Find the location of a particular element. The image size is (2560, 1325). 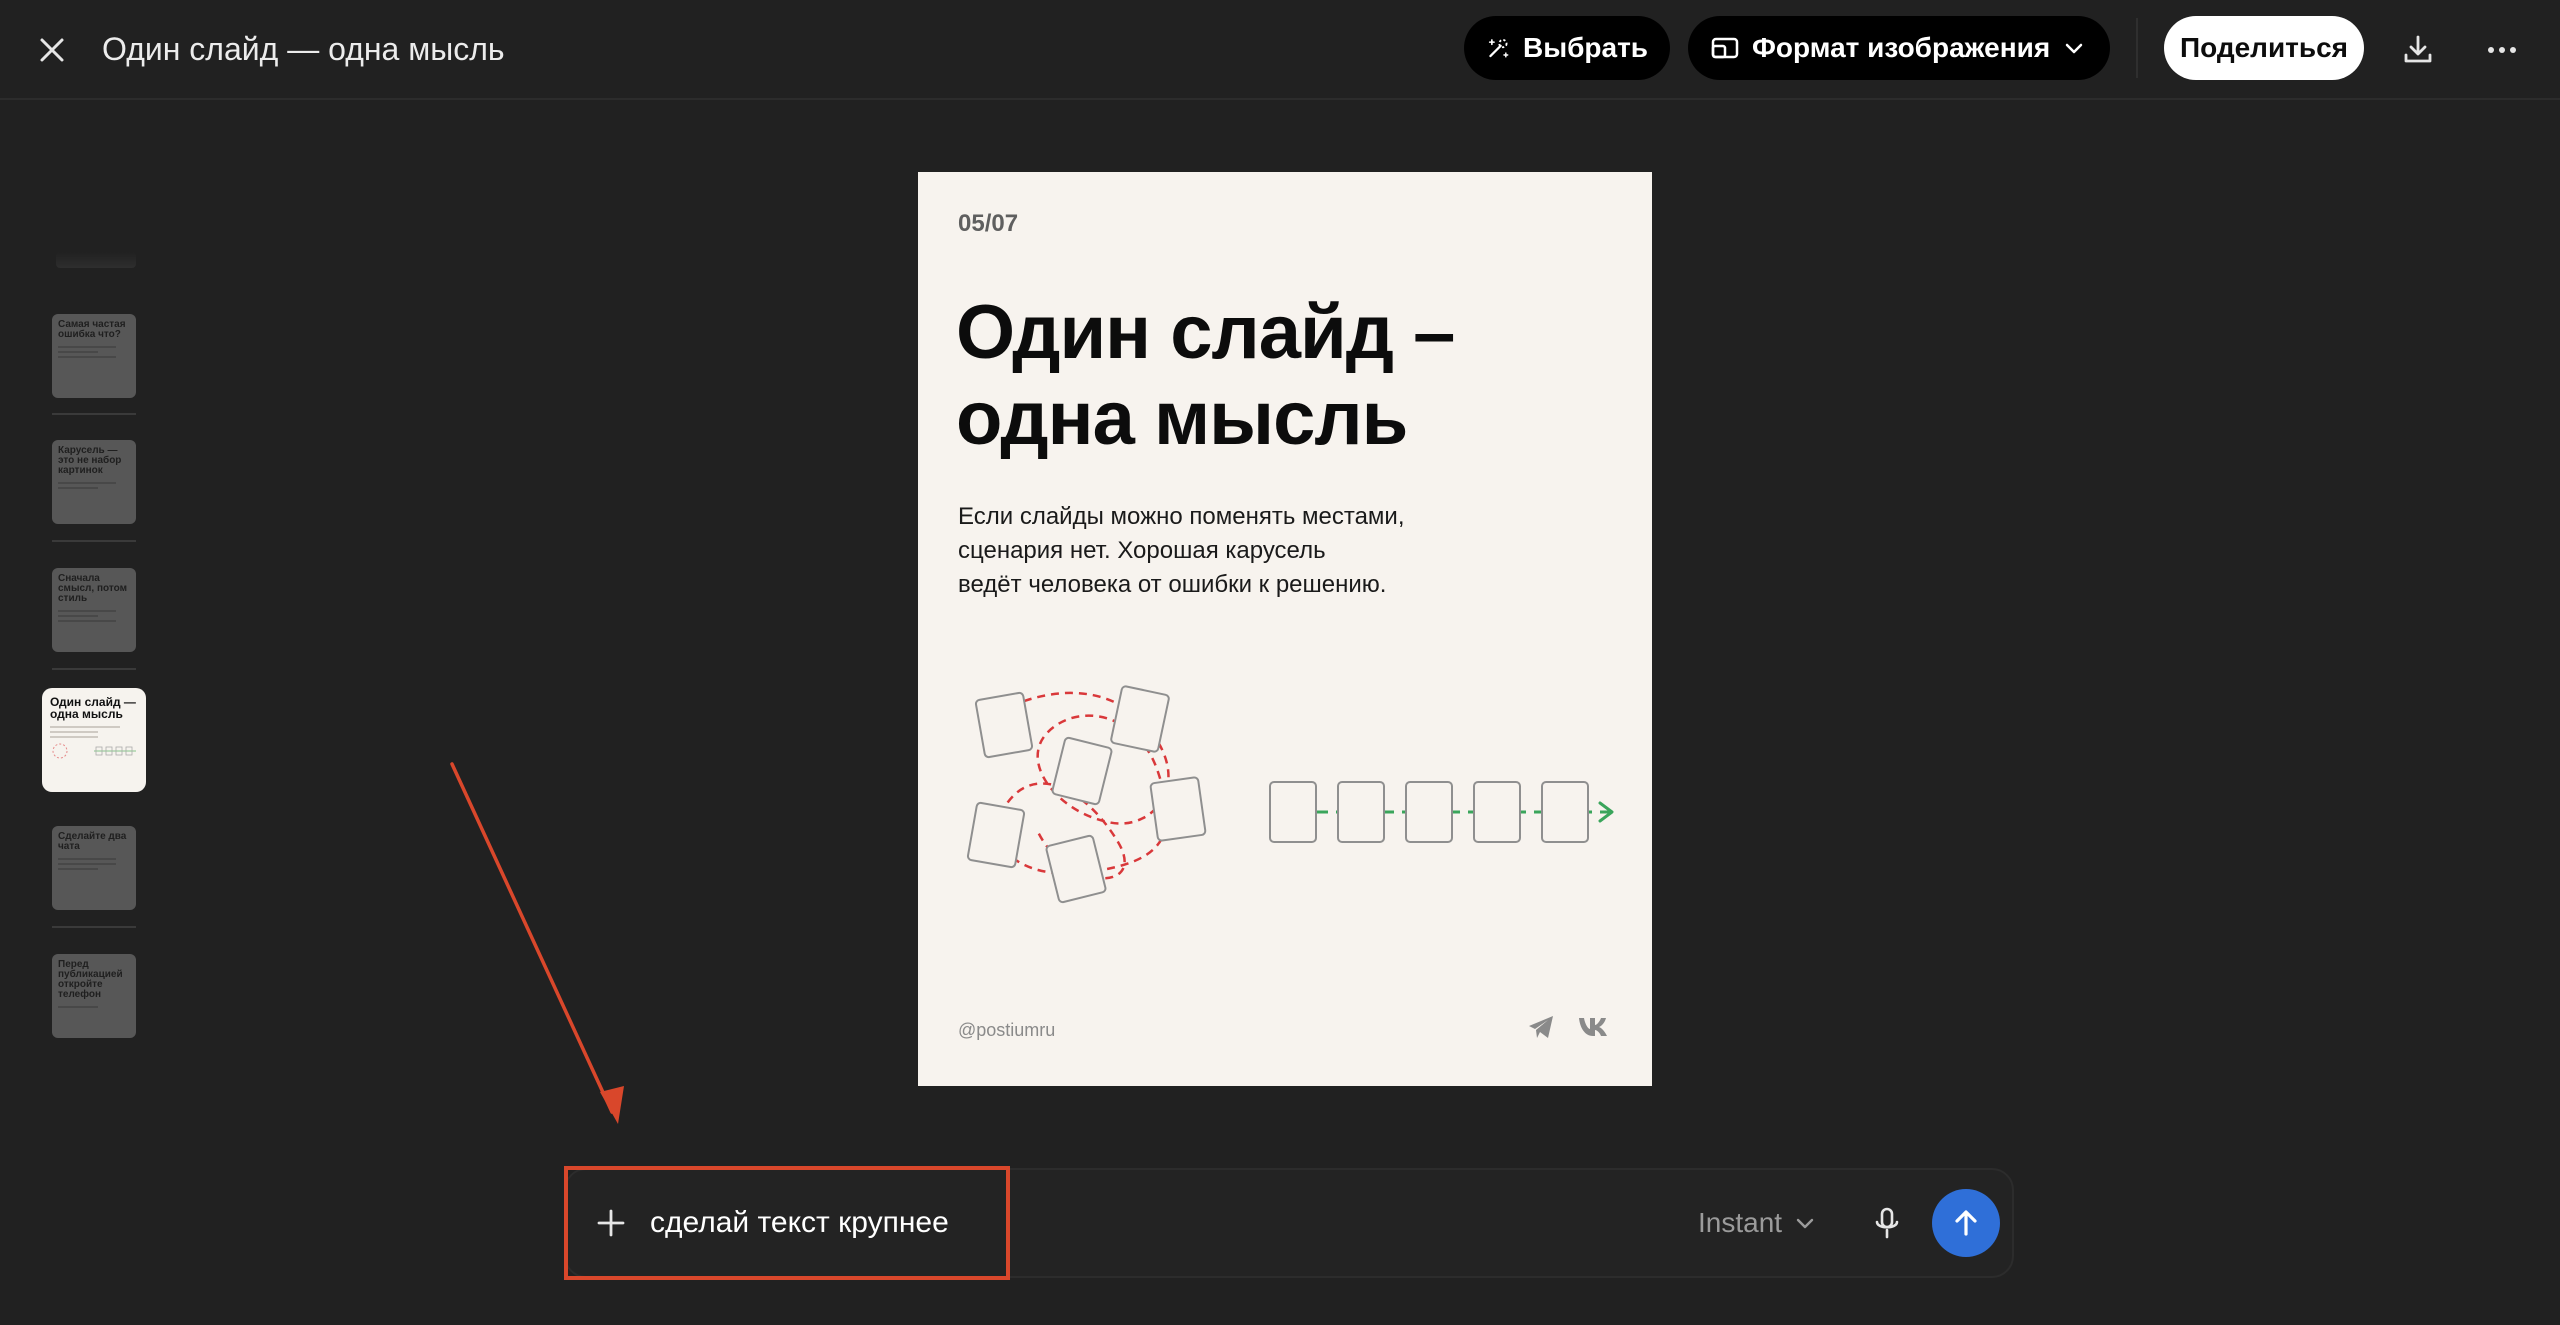

more-horizontal-icon is located at coordinates (2502, 50).